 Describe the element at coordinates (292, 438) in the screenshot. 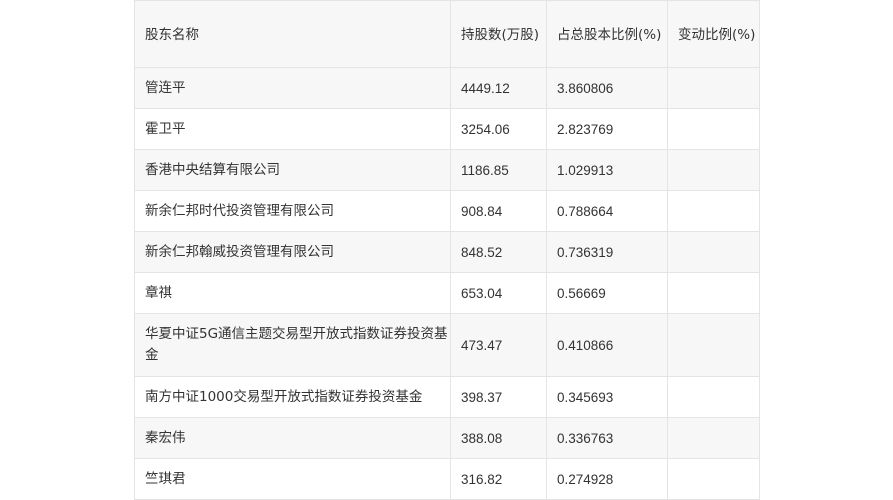

I see `cell-name: 秦宏伟` at that location.